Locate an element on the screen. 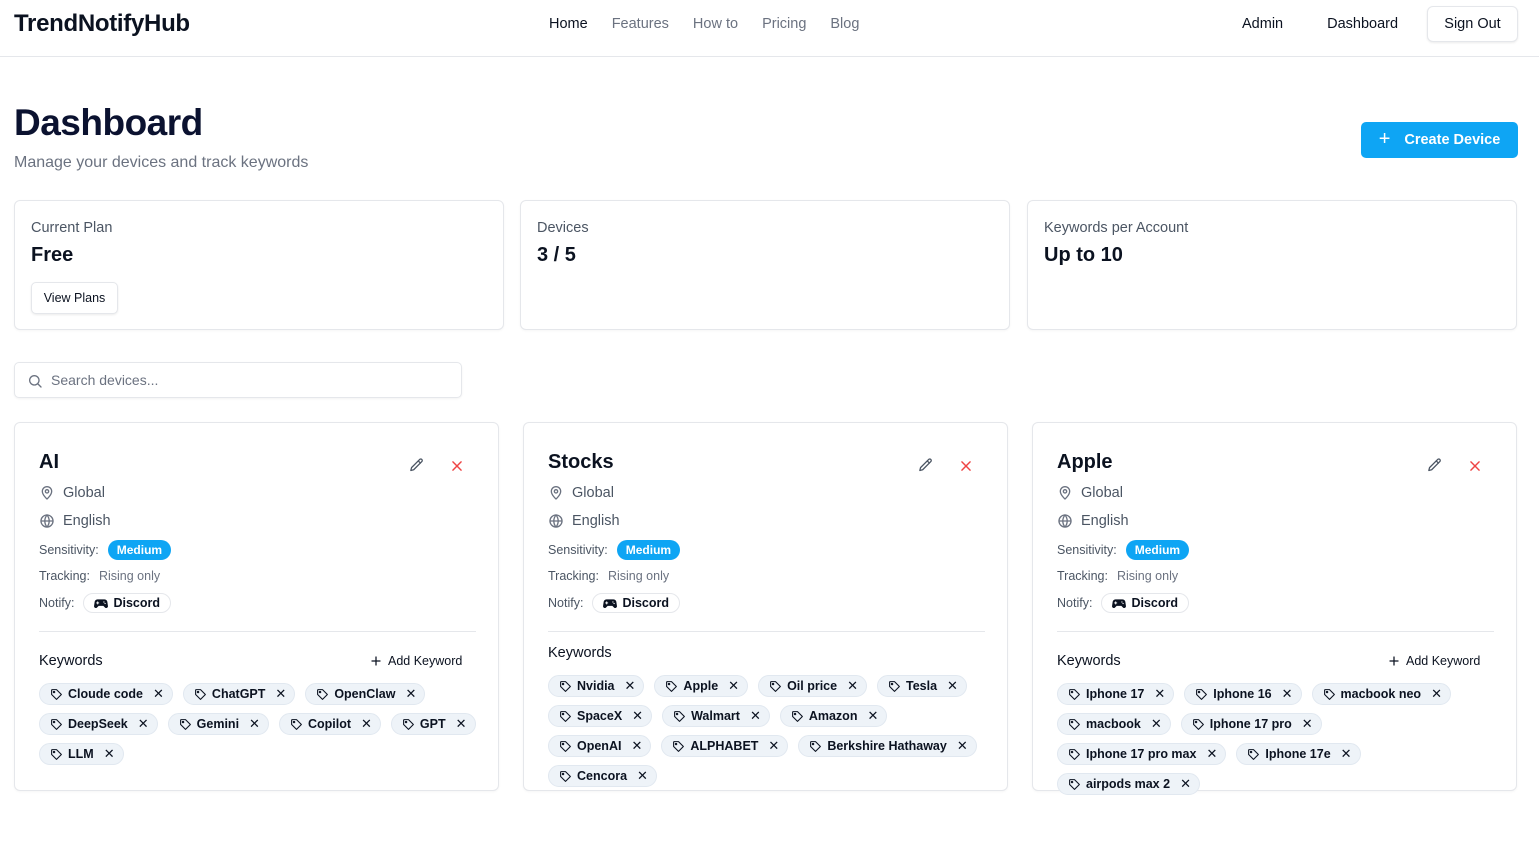 The width and height of the screenshot is (1539, 841). keyword-text: Iphone 17 pro max is located at coordinates (1141, 754).